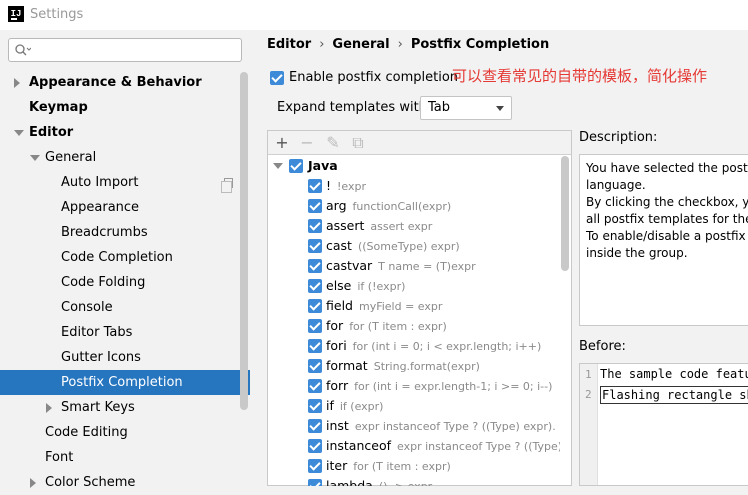 This screenshot has height=495, width=748. I want to click on sidebar-item-label: Auto Import, so click(100, 182).